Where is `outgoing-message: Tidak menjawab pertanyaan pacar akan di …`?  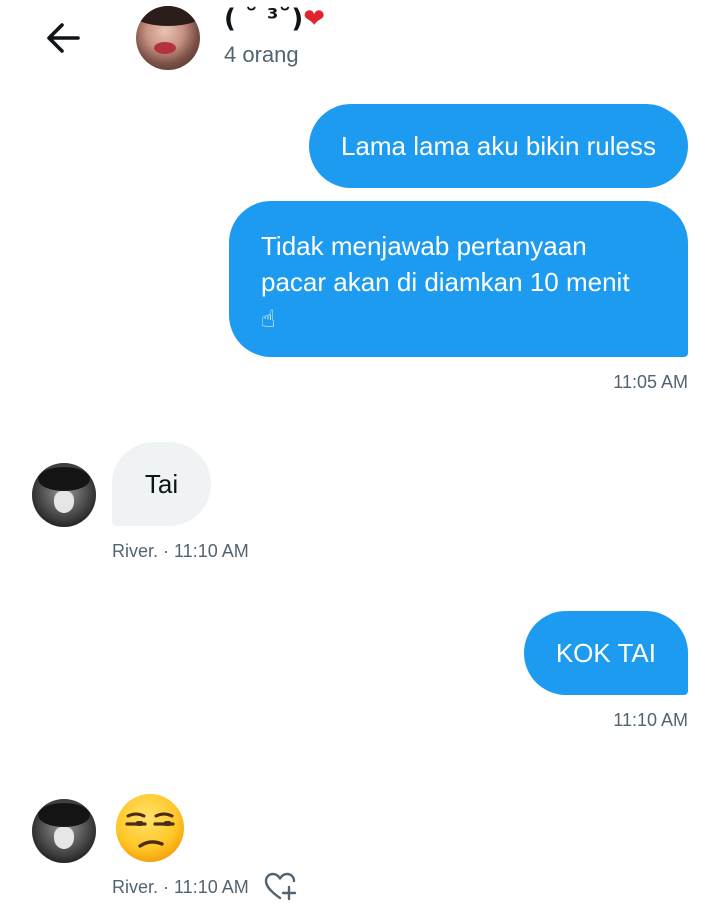
outgoing-message: Tidak menjawab pertanyaan pacar akan di … is located at coordinates (458, 279).